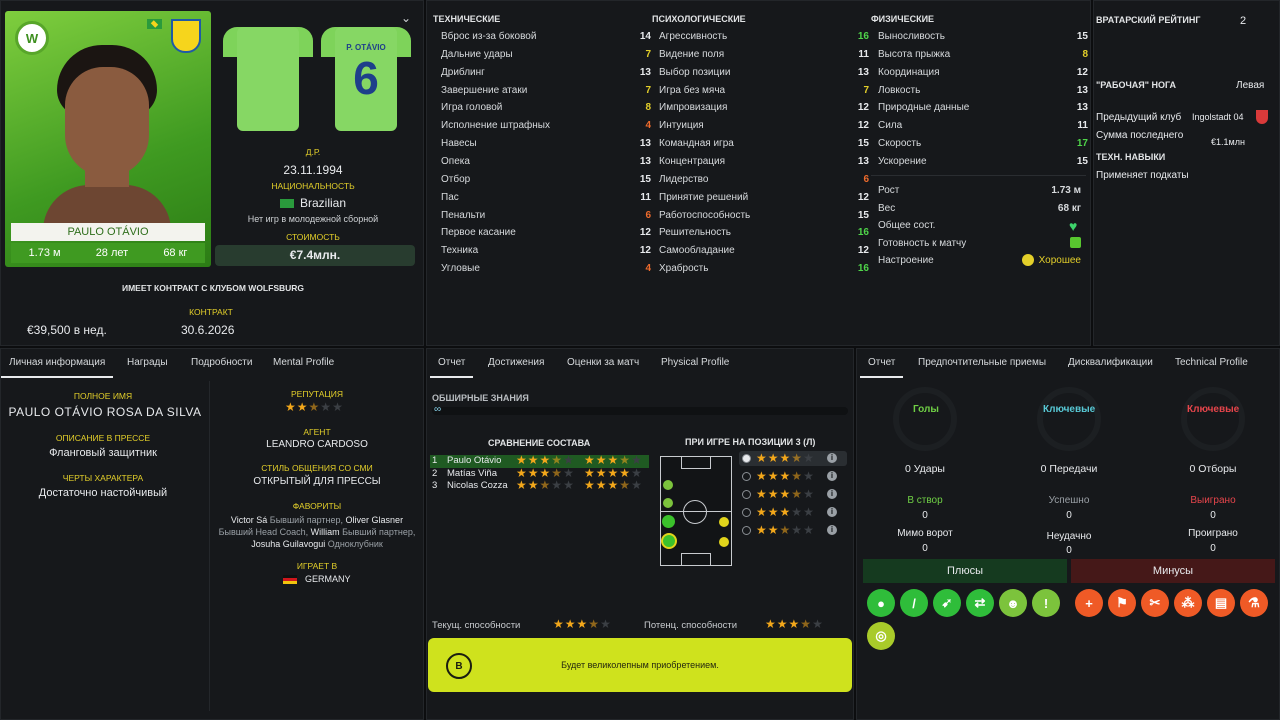  What do you see at coordinates (1046, 603) in the screenshot?
I see `agility-icon: !` at bounding box center [1046, 603].